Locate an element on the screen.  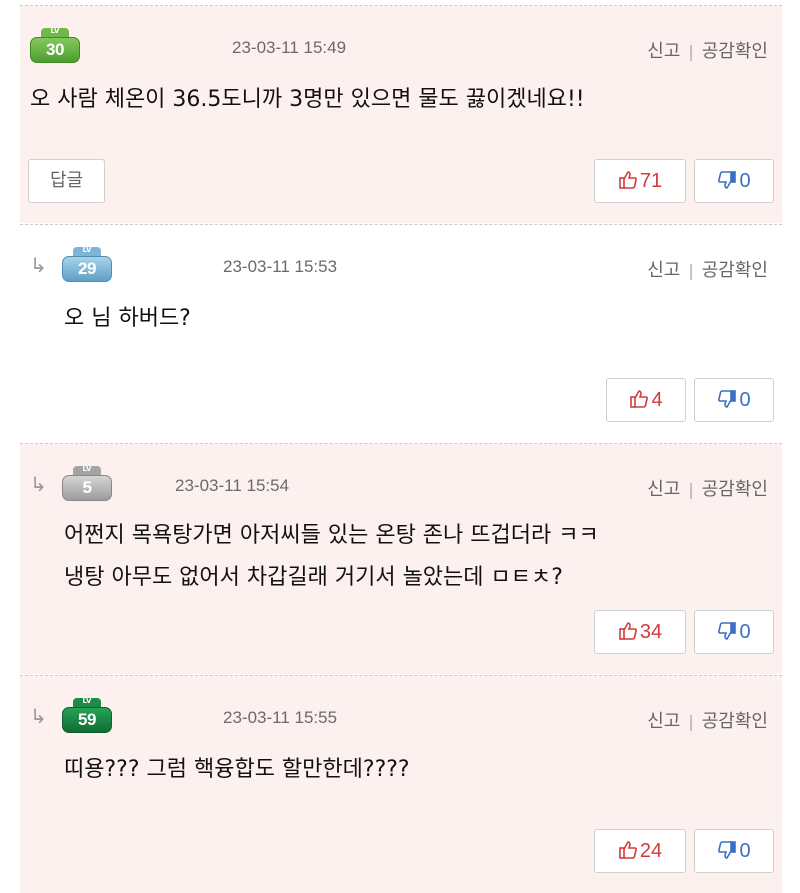
level-badge: LV 29 is located at coordinates (87, 264).